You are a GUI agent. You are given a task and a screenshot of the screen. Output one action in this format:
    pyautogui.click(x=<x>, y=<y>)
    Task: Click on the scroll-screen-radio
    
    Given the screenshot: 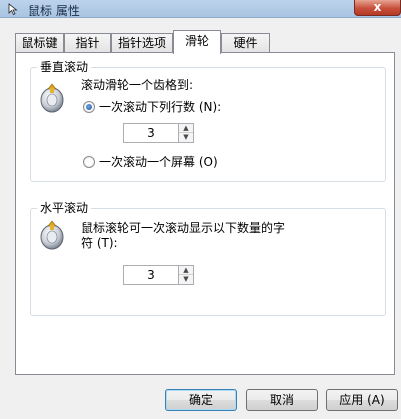 What is the action you would take?
    pyautogui.click(x=89, y=162)
    